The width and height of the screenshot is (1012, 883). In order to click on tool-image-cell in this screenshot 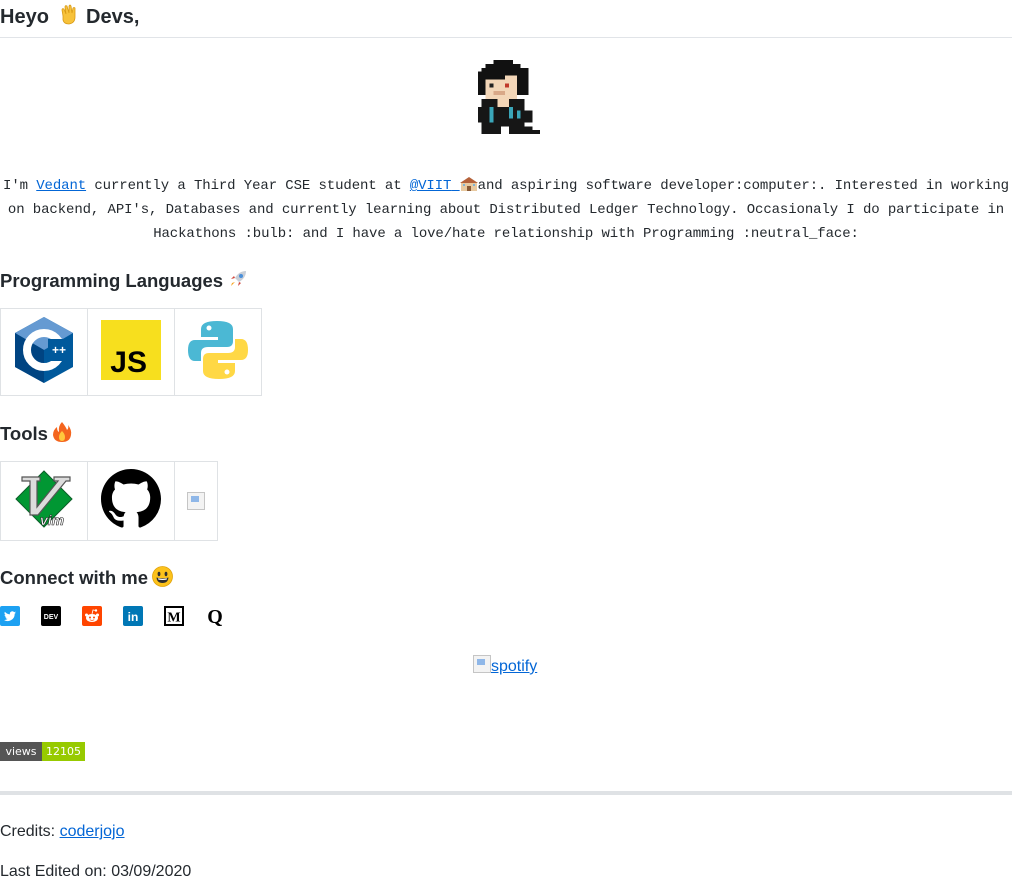, I will do `click(196, 501)`.